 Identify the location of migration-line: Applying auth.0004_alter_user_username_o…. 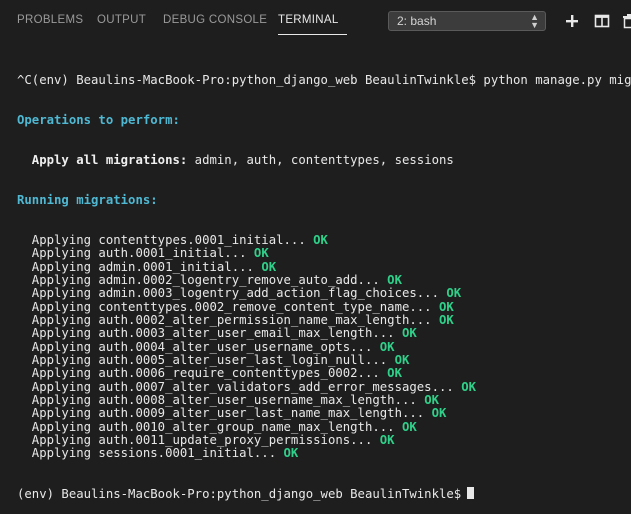
(322, 347).